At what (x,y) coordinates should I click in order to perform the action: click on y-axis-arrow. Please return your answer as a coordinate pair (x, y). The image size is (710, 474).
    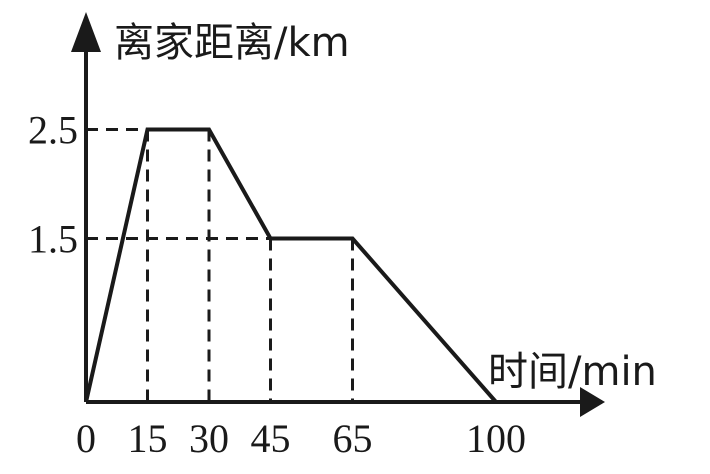
    Looking at the image, I should click on (86, 32).